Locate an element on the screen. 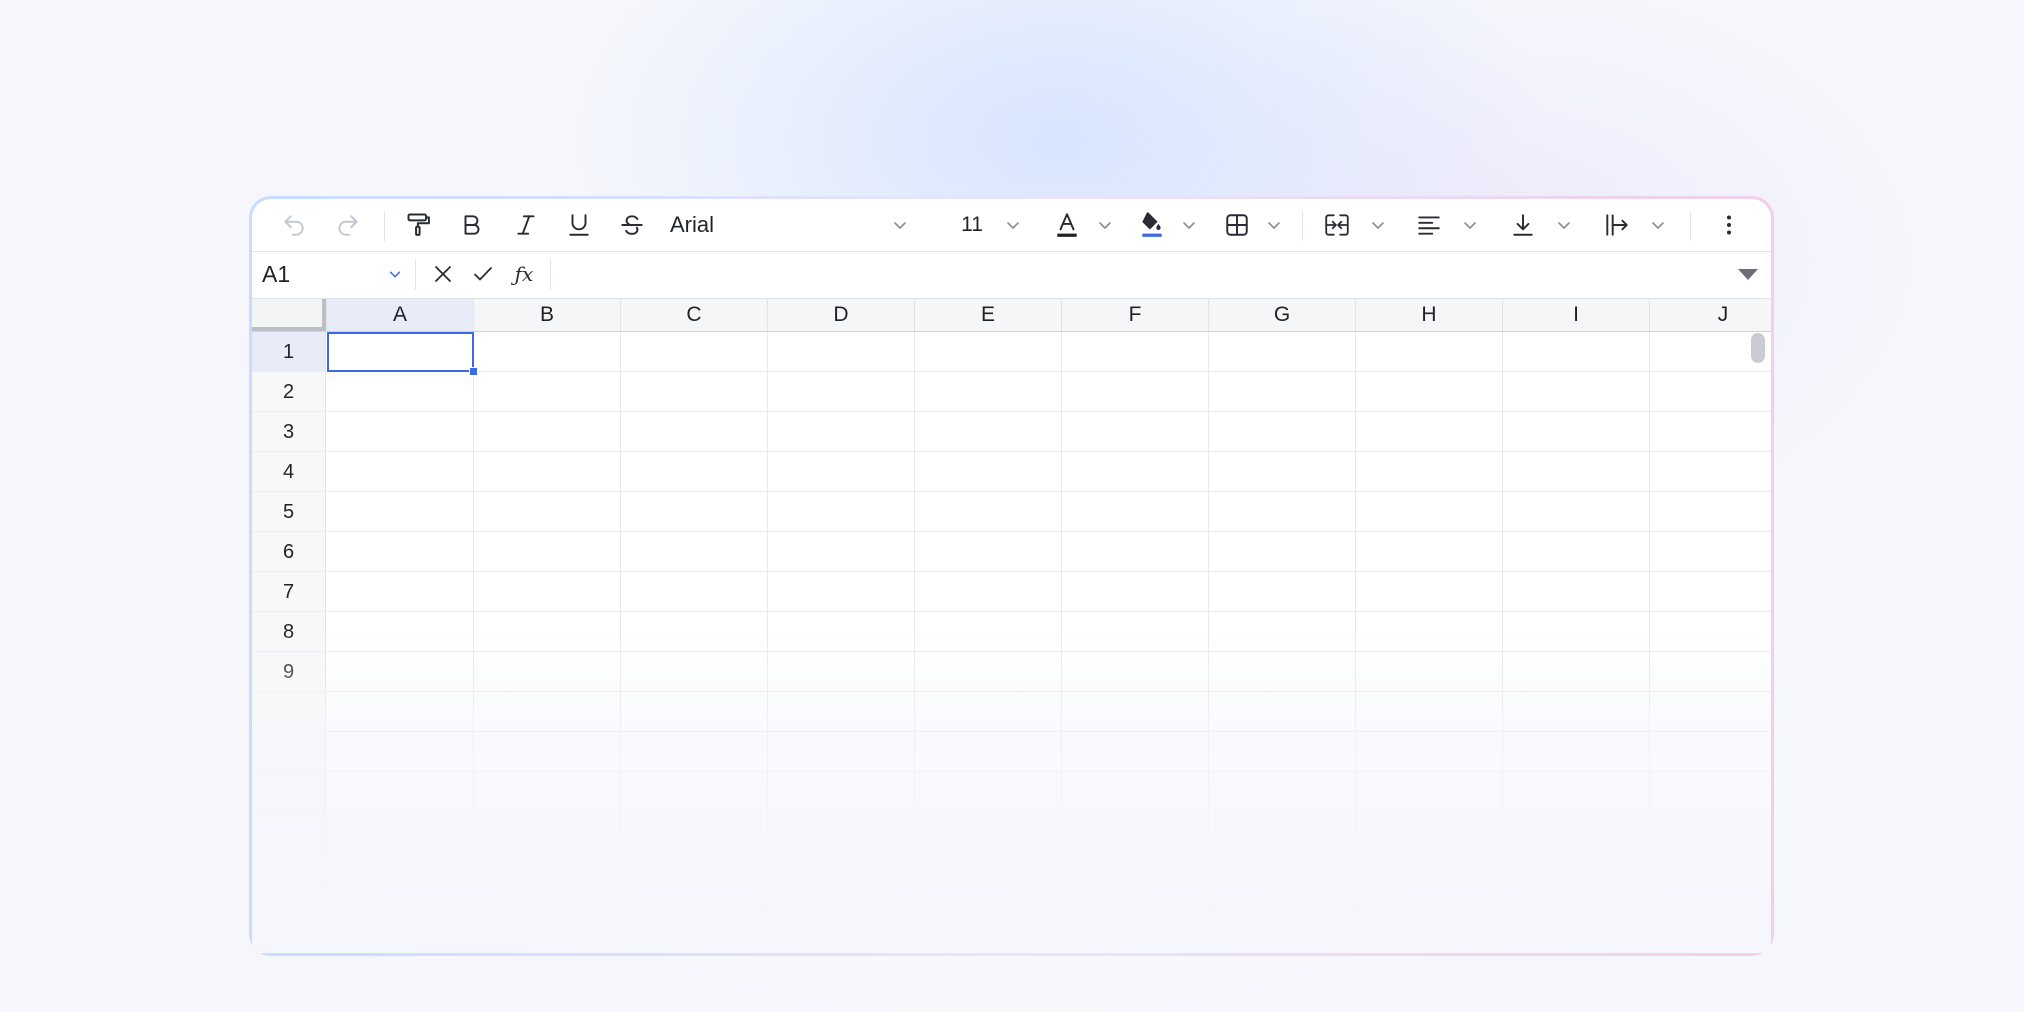  row-header: 7 is located at coordinates (289, 592).